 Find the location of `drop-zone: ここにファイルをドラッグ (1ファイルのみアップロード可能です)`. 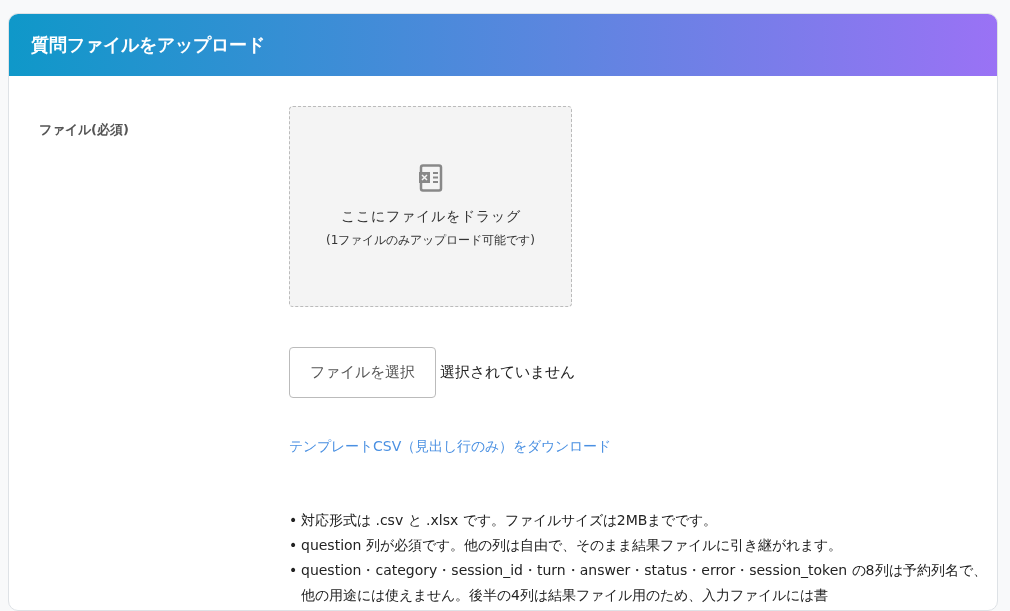

drop-zone: ここにファイルをドラッグ (1ファイルのみアップロード可能です) is located at coordinates (430, 206).